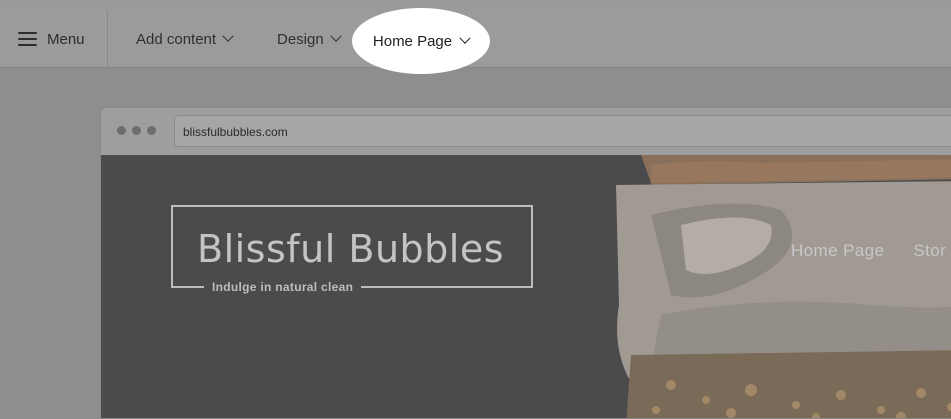 The height and width of the screenshot is (419, 951). I want to click on address-bar: blissfulbubbles.com, so click(562, 131).